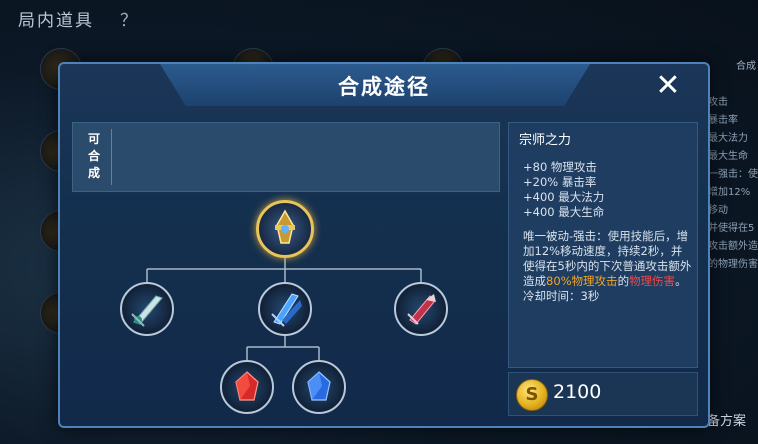 Image resolution: width=758 pixels, height=444 pixels. Describe the element at coordinates (93, 156) in the screenshot. I see `craftable-label: 可合成` at that location.